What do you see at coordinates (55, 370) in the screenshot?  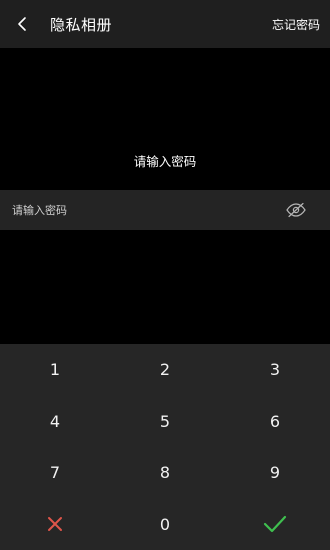 I see `key-1: 1` at bounding box center [55, 370].